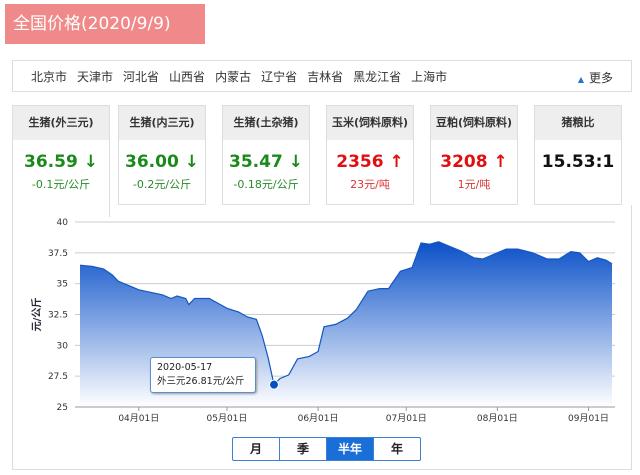 This screenshot has width=640, height=475. Describe the element at coordinates (303, 449) in the screenshot. I see `range-quarter-button: 季` at that location.